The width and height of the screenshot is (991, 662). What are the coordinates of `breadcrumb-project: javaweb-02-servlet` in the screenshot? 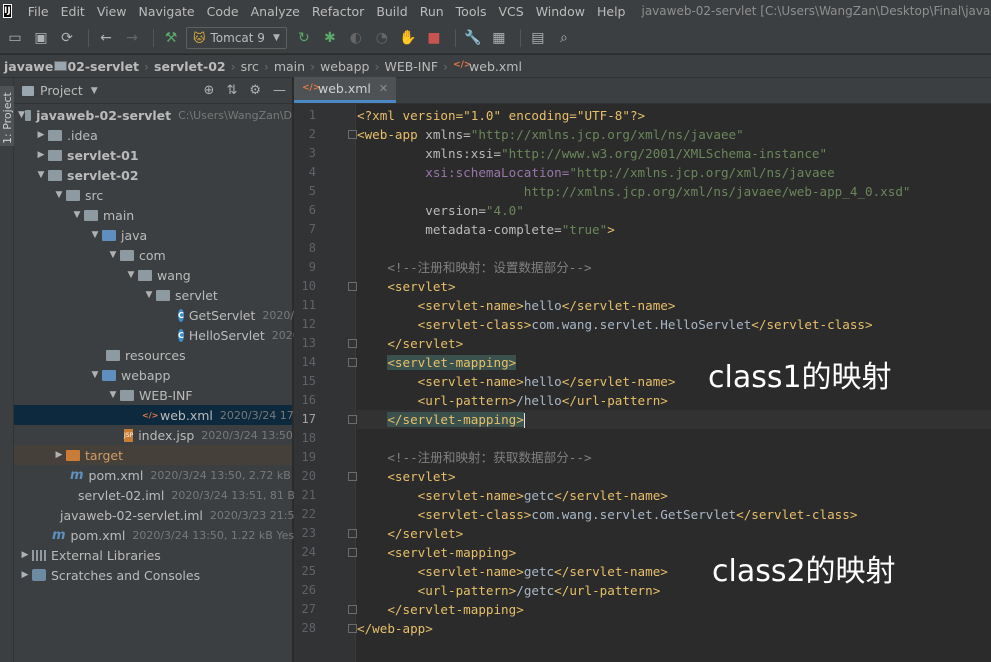 It's located at (71, 66).